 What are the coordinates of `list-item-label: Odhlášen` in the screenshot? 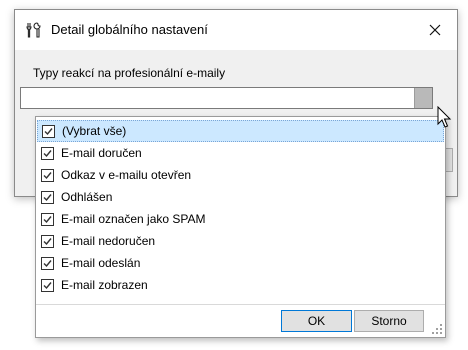 It's located at (87, 197).